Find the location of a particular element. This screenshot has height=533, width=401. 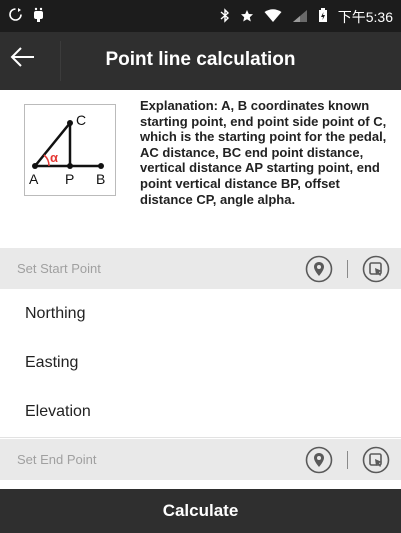

status-time: 下午5:36 is located at coordinates (365, 17).